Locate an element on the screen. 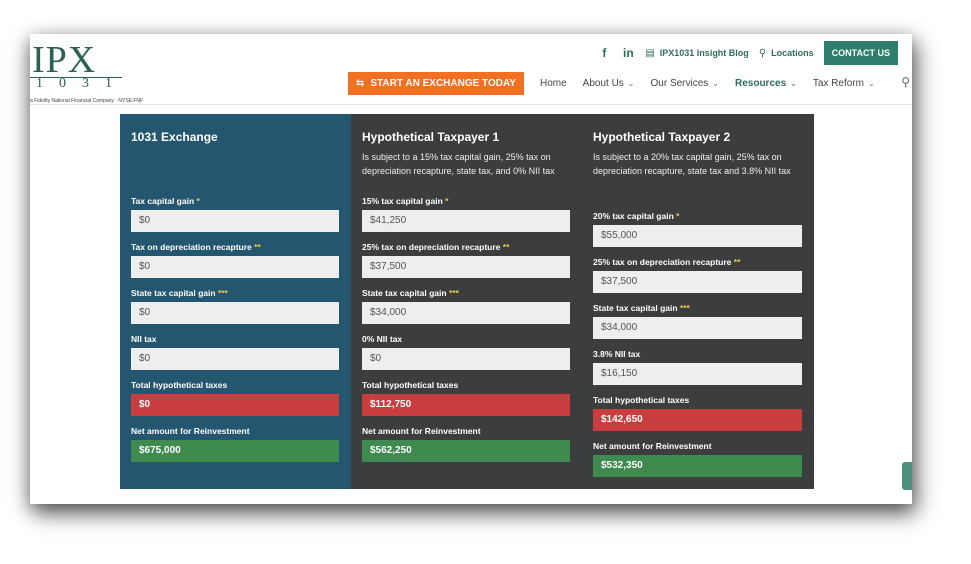 This screenshot has height=564, width=971. state-tax-field: $0 is located at coordinates (235, 313).